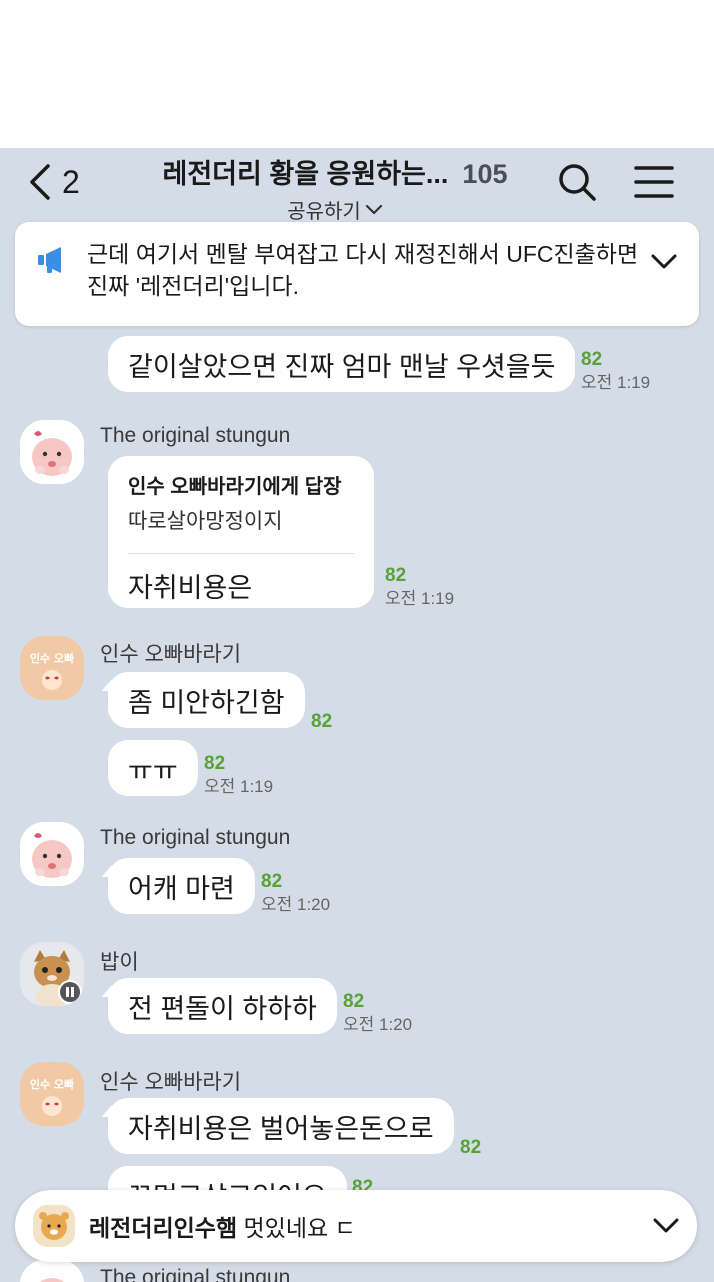 The height and width of the screenshot is (1282, 714). What do you see at coordinates (49, 260) in the screenshot?
I see `megaphone-icon` at bounding box center [49, 260].